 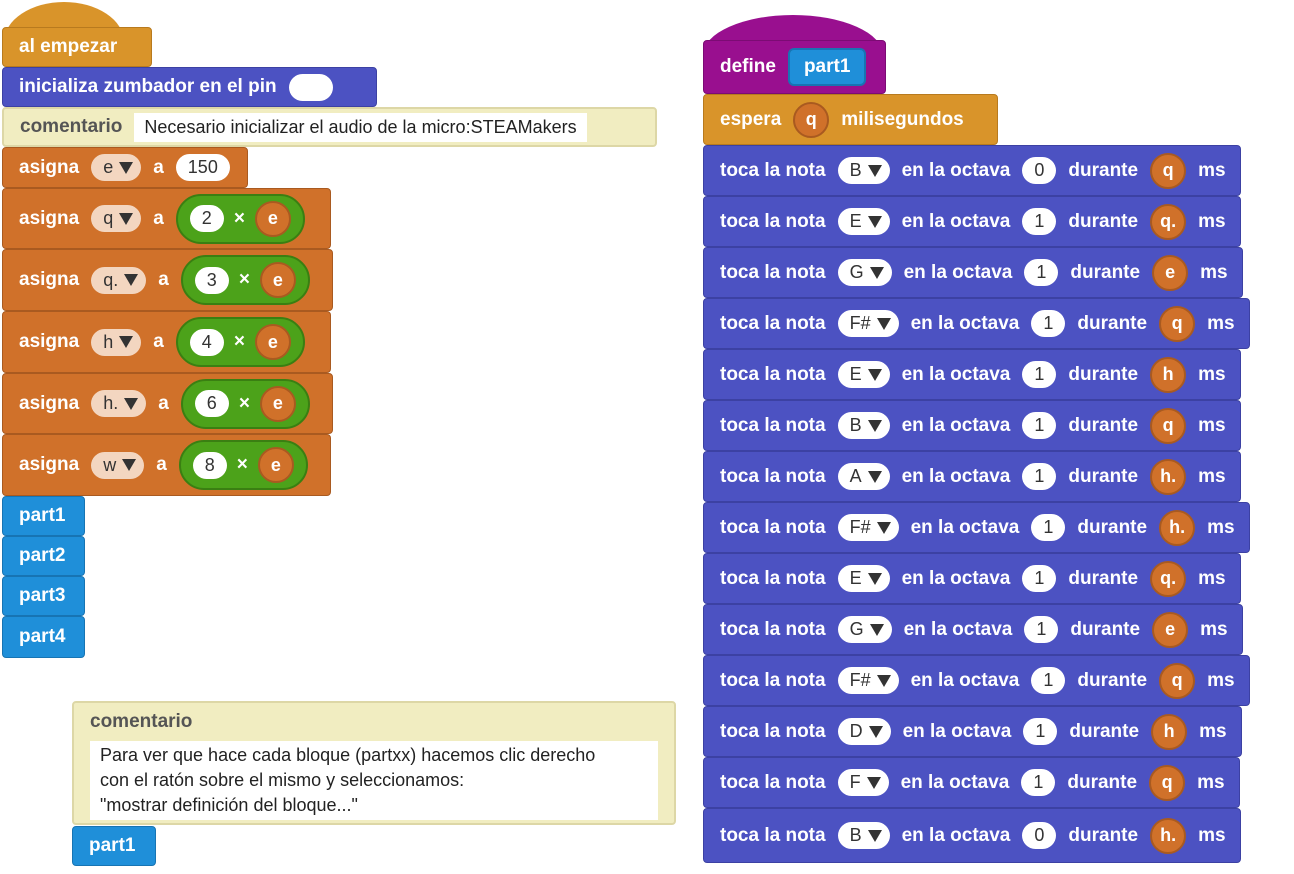 What do you see at coordinates (972, 731) in the screenshot?
I see `play-note-block: toca la nota Den la octava 1 durante h ms` at bounding box center [972, 731].